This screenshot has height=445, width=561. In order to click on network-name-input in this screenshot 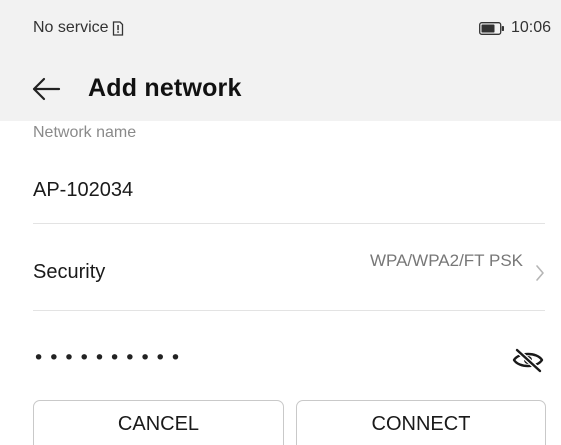, I will do `click(289, 190)`.